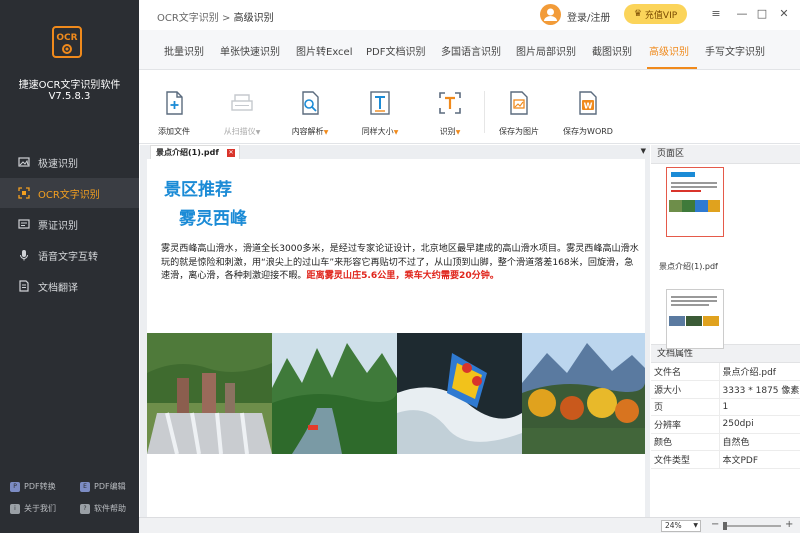 Image resolution: width=800 pixels, height=533 pixels. Describe the element at coordinates (33, 486) in the screenshot. I see `footer-pdf-convert: P PDF转换` at that location.